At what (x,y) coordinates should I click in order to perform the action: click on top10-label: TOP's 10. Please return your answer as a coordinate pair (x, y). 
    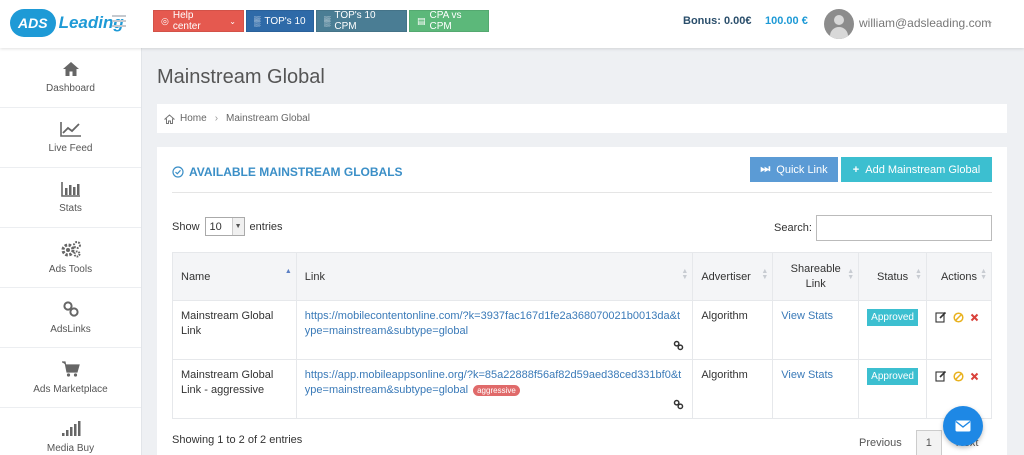
    Looking at the image, I should click on (285, 21).